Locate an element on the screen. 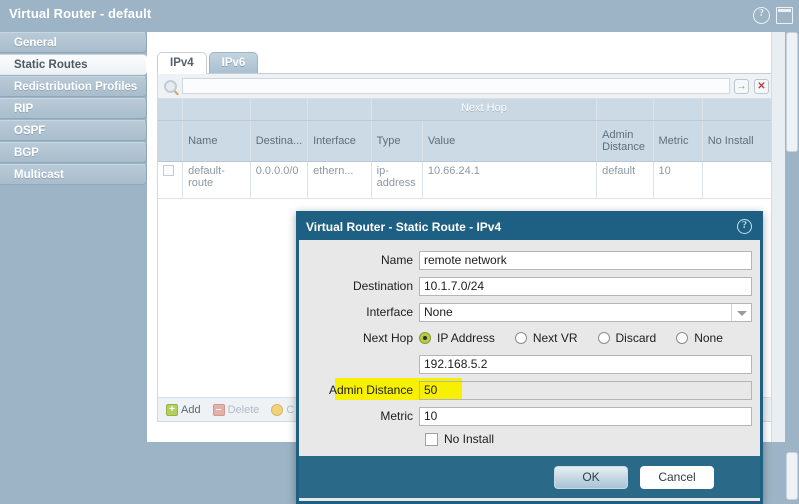 The width and height of the screenshot is (799, 504). page-scrollbar-thumb-top is located at coordinates (792, 92).